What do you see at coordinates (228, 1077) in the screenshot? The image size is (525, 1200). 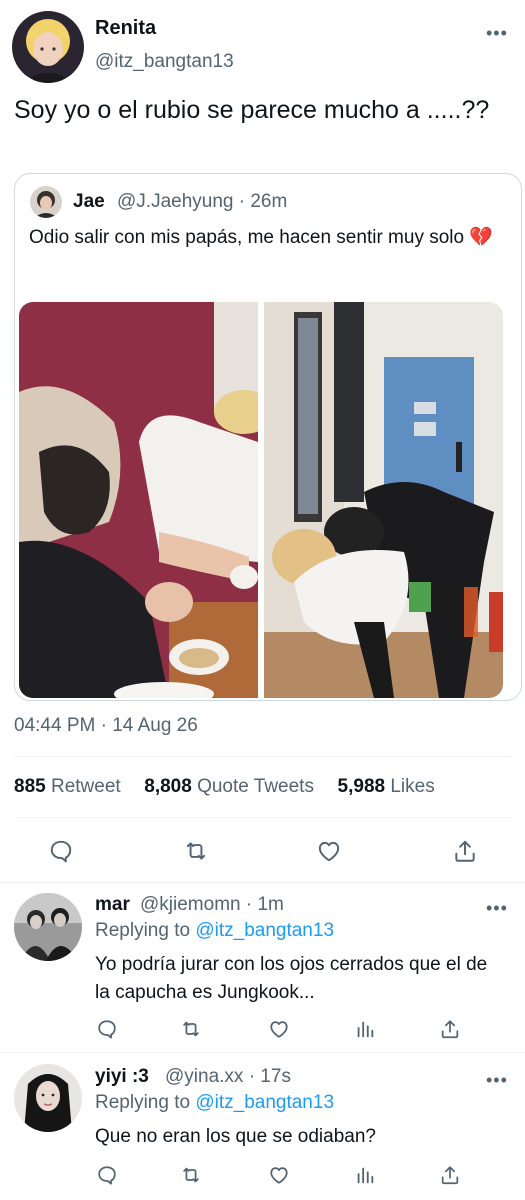 I see `reply-author-handle-time: @yina.xx · 17s` at bounding box center [228, 1077].